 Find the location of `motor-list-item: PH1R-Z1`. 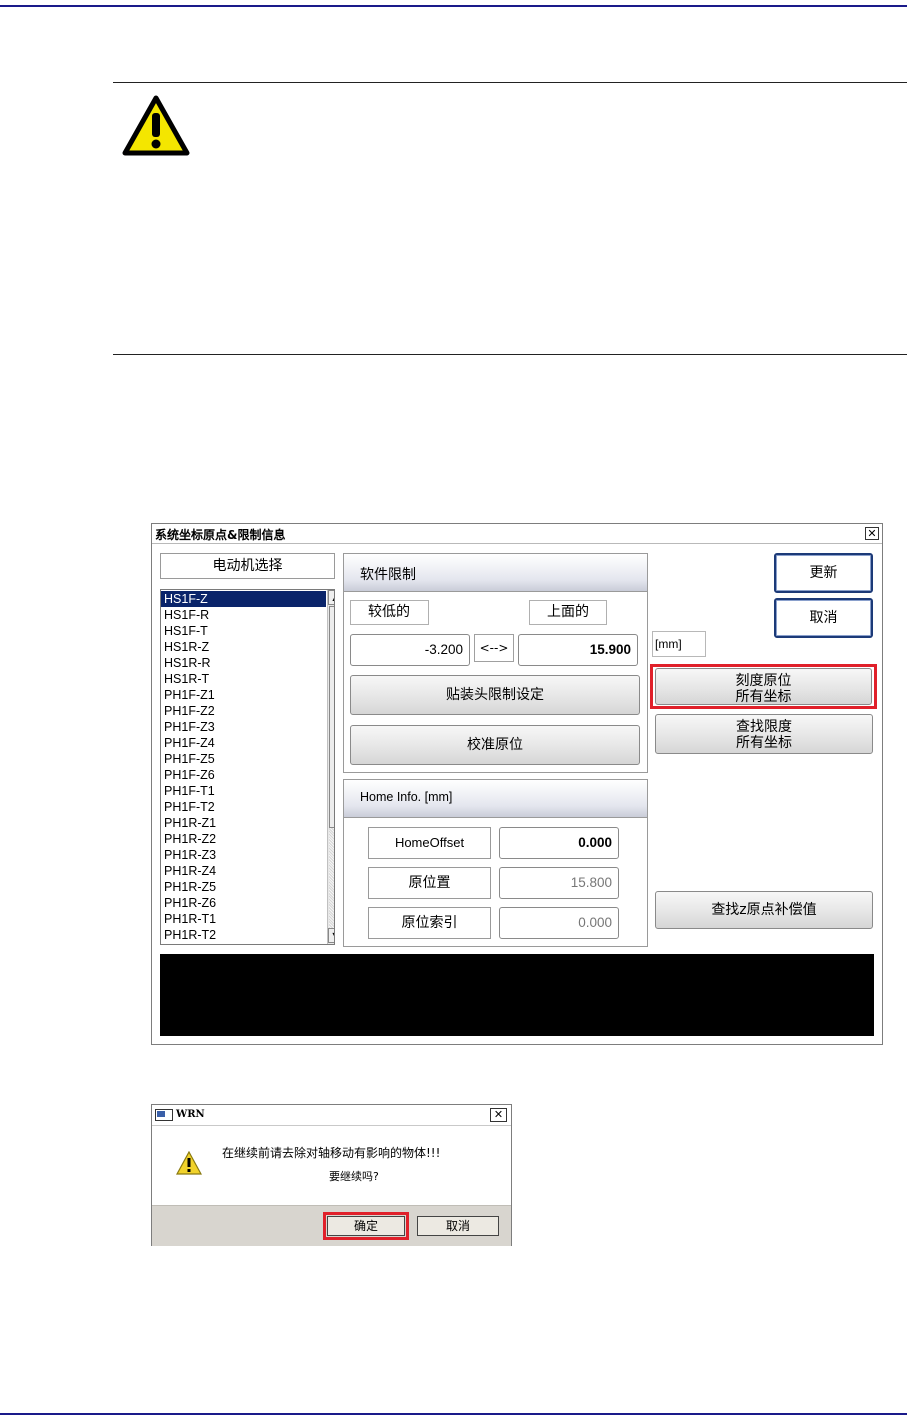

motor-list-item: PH1R-Z1 is located at coordinates (243, 823).